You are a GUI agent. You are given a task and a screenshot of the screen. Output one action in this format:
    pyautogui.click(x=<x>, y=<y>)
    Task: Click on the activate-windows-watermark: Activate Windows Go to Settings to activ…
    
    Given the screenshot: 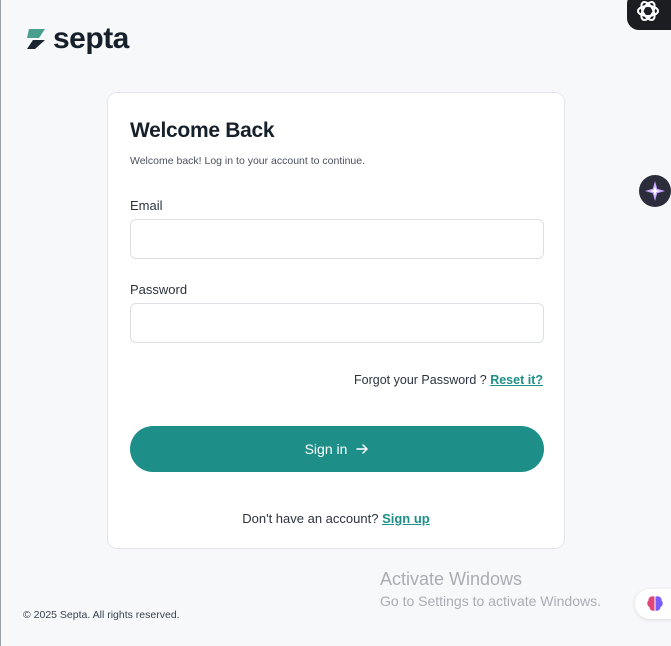 What is the action you would take?
    pyautogui.click(x=490, y=589)
    